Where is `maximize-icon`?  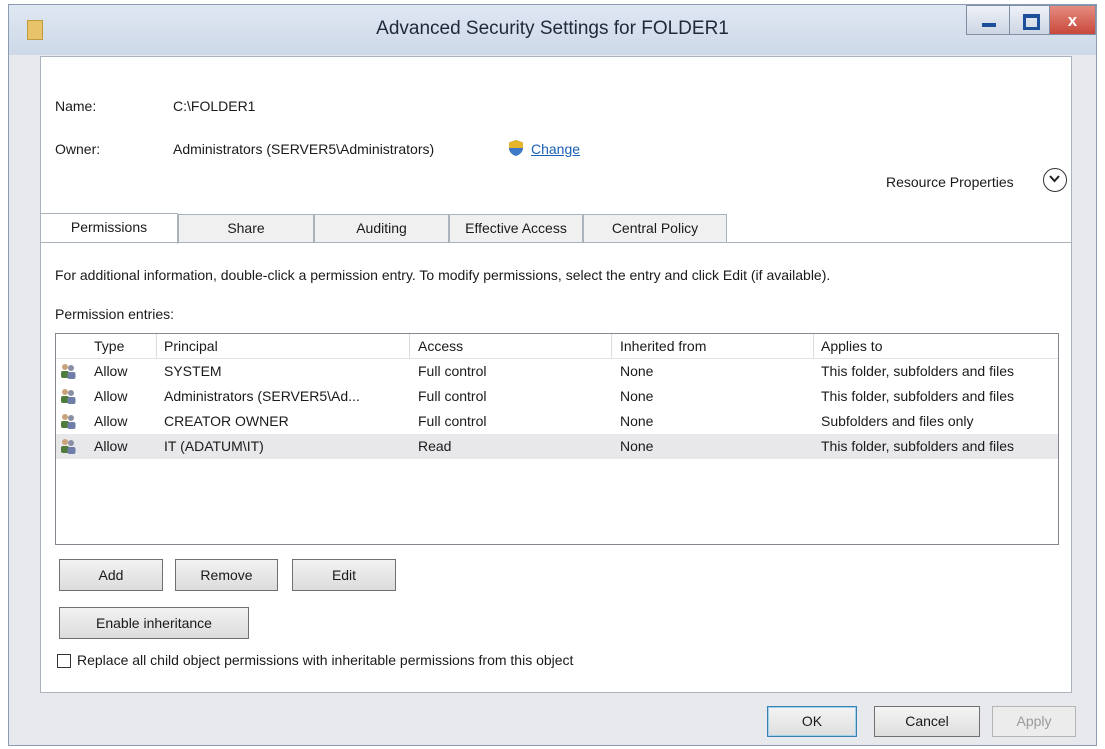
maximize-icon is located at coordinates (1031, 22).